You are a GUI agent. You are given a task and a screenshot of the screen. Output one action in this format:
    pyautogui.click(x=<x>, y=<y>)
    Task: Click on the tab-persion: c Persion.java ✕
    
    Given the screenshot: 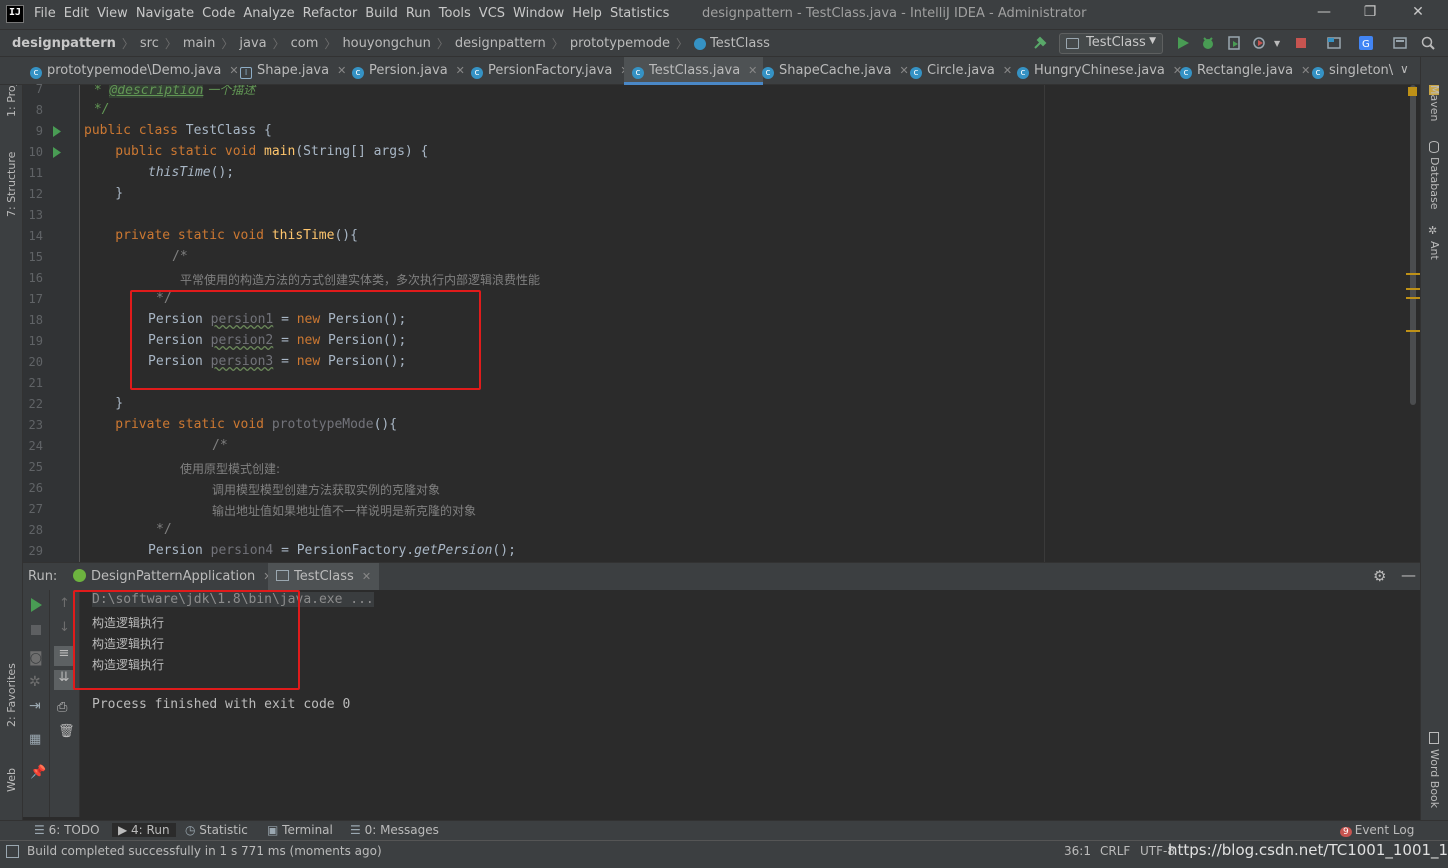 What is the action you would take?
    pyautogui.click(x=408, y=71)
    